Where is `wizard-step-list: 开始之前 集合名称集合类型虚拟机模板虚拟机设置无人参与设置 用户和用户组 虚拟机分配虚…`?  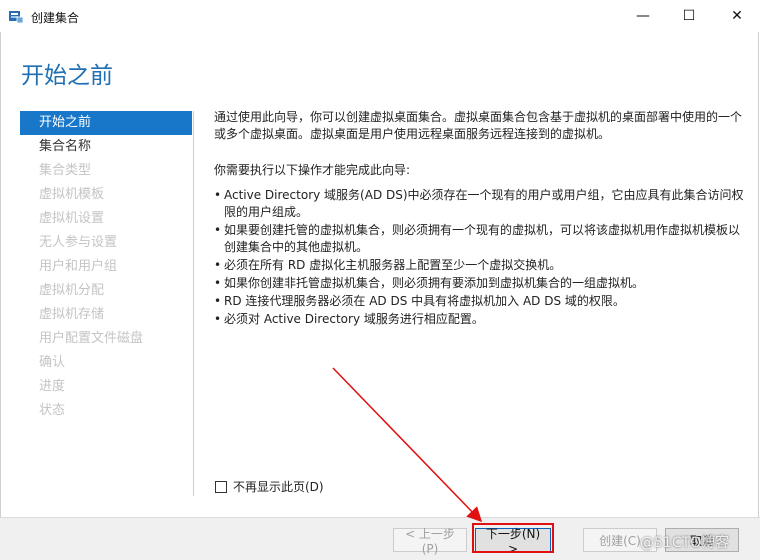
wizard-step-list: 开始之前 集合名称集合类型虚拟机模板虚拟机设置无人参与设置 用户和用户组 虚拟机分配虚… is located at coordinates (106, 267).